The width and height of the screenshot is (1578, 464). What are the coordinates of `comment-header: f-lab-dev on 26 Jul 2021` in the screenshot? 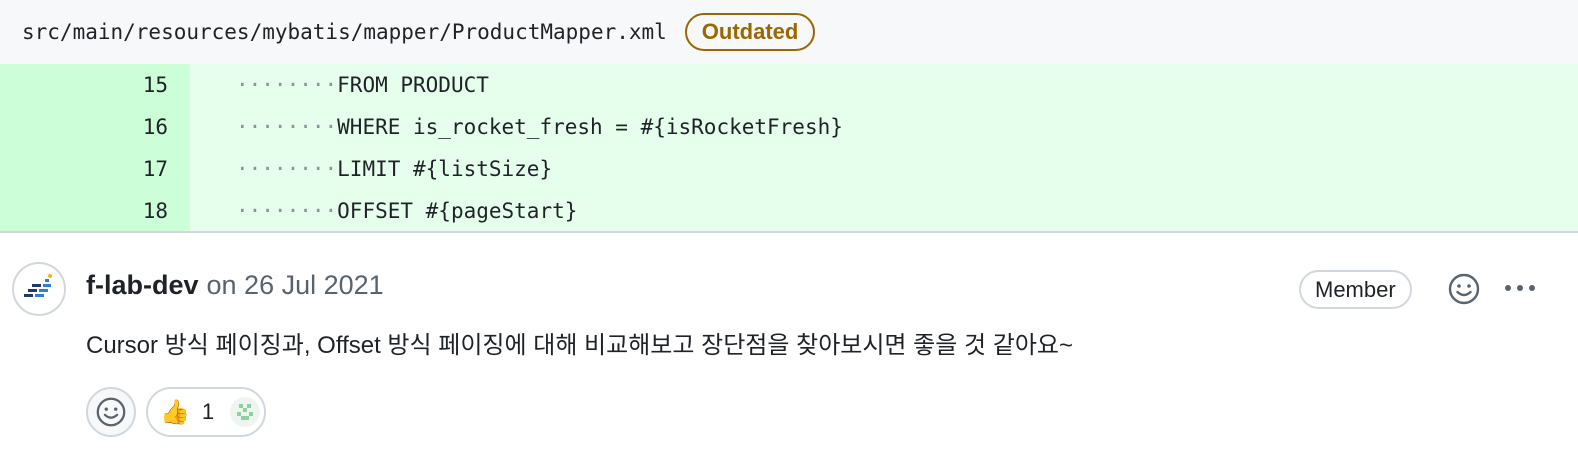 It's located at (235, 285).